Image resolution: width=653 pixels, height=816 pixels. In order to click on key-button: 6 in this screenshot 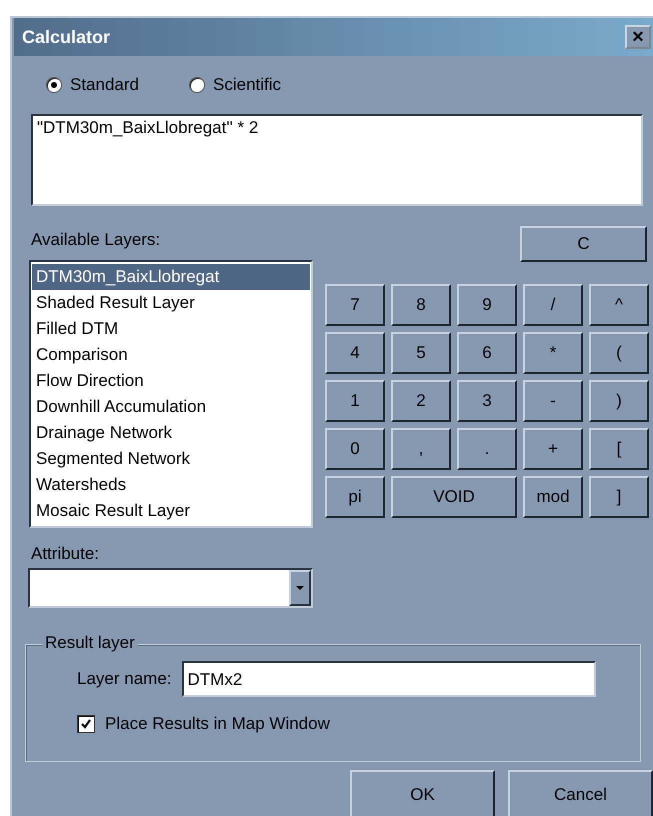, I will do `click(487, 353)`.